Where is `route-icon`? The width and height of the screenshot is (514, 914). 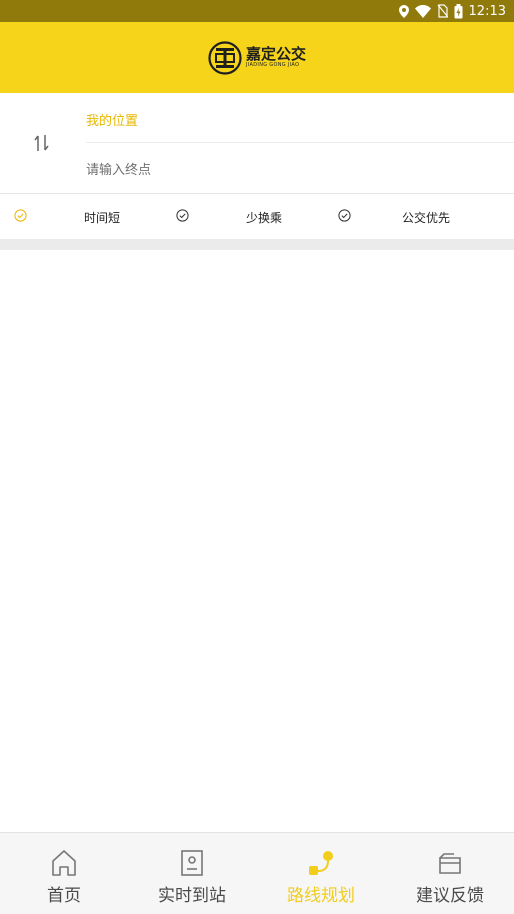
route-icon is located at coordinates (321, 863).